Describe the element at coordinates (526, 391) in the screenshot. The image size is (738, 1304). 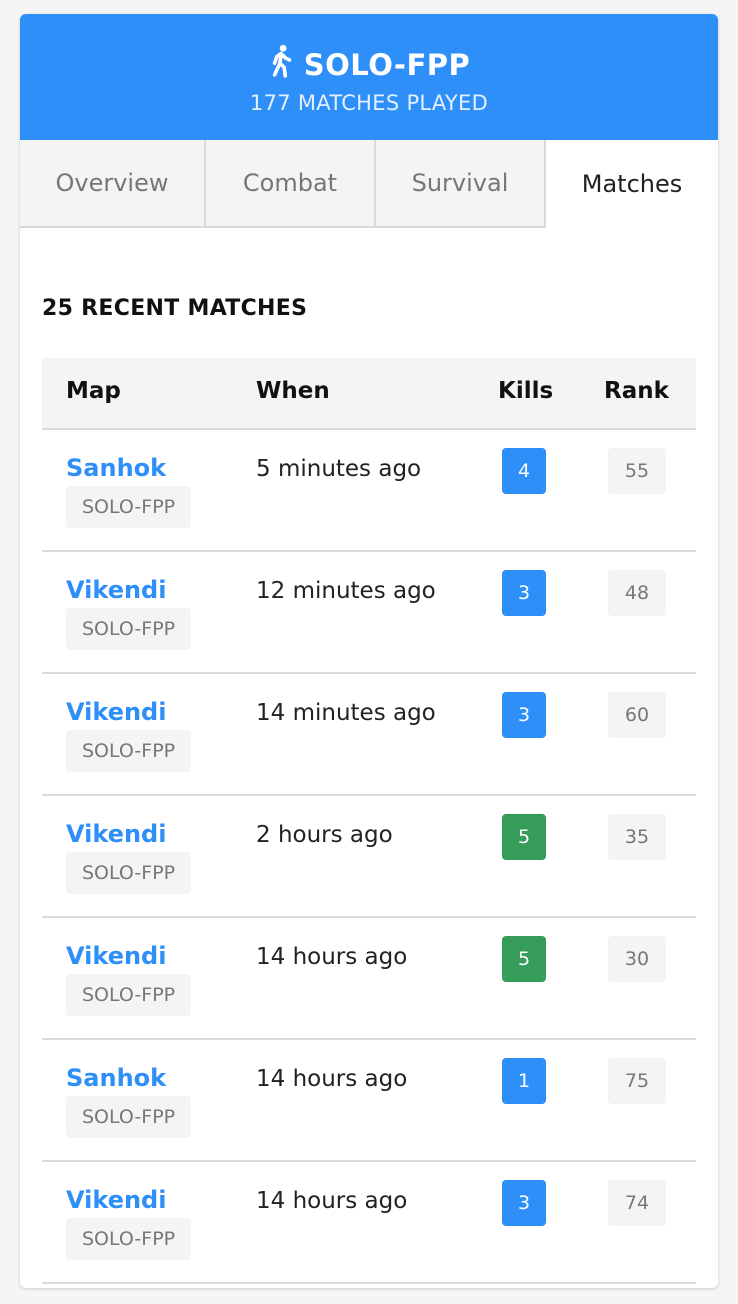
I see `column-kills: Kills` at that location.